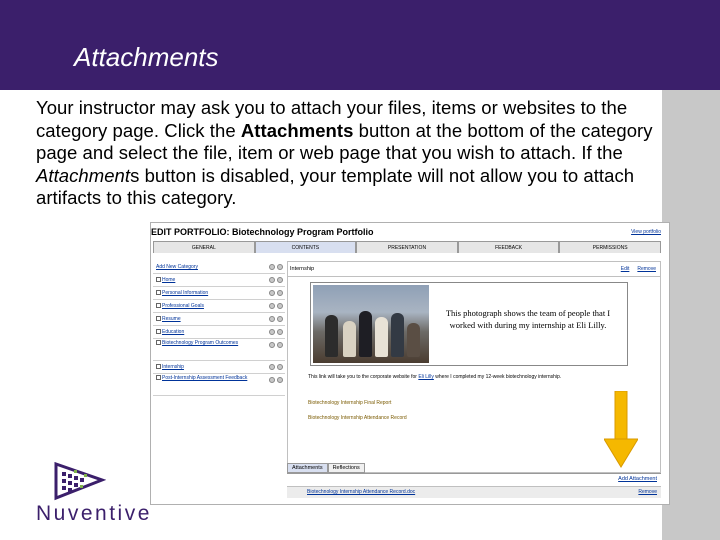 This screenshot has width=720, height=540. What do you see at coordinates (185, 293) in the screenshot?
I see `nav-item-label: Personal Information` at bounding box center [185, 293].